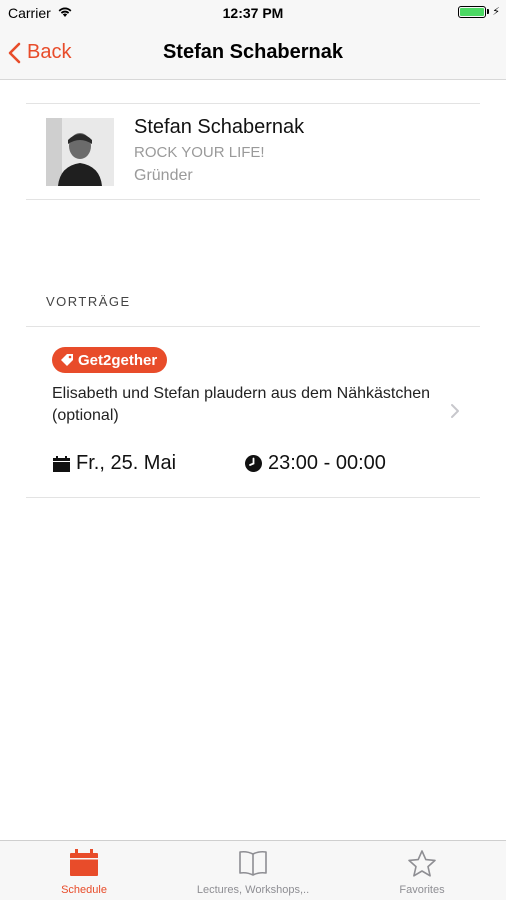 Image resolution: width=506 pixels, height=900 pixels. I want to click on battery-icon, so click(472, 11).